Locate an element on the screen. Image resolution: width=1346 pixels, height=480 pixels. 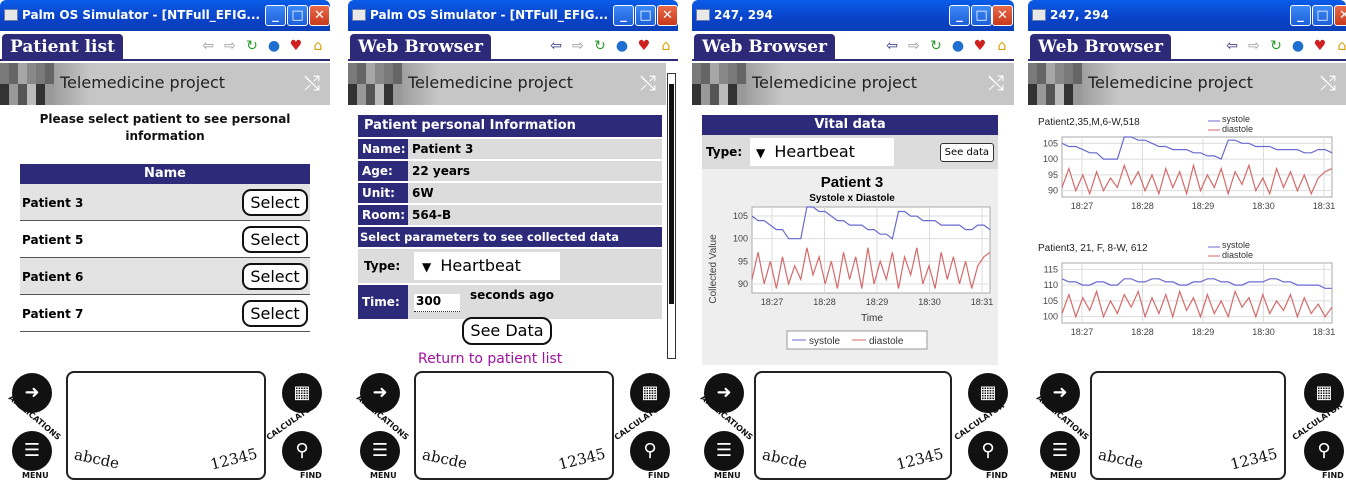
app-title: Web Browser is located at coordinates (764, 47).